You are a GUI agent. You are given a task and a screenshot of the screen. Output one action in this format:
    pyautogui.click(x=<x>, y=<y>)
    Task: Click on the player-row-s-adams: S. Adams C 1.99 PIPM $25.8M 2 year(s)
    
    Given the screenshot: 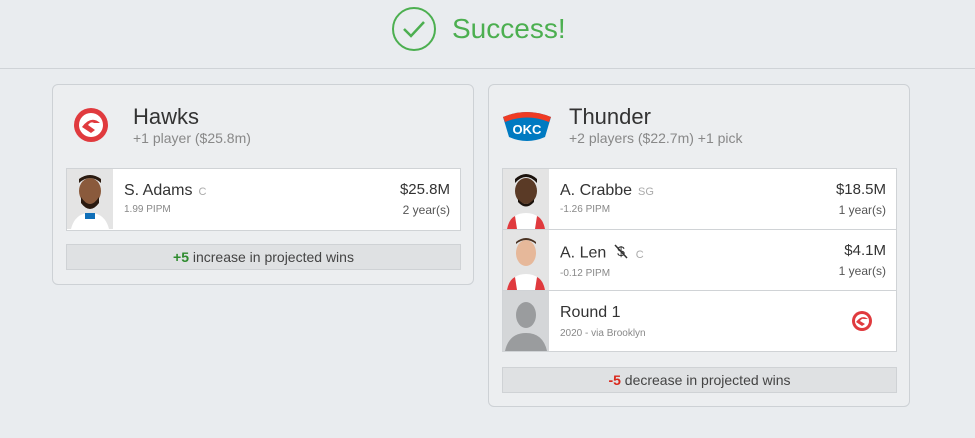 What is the action you would take?
    pyautogui.click(x=263, y=199)
    